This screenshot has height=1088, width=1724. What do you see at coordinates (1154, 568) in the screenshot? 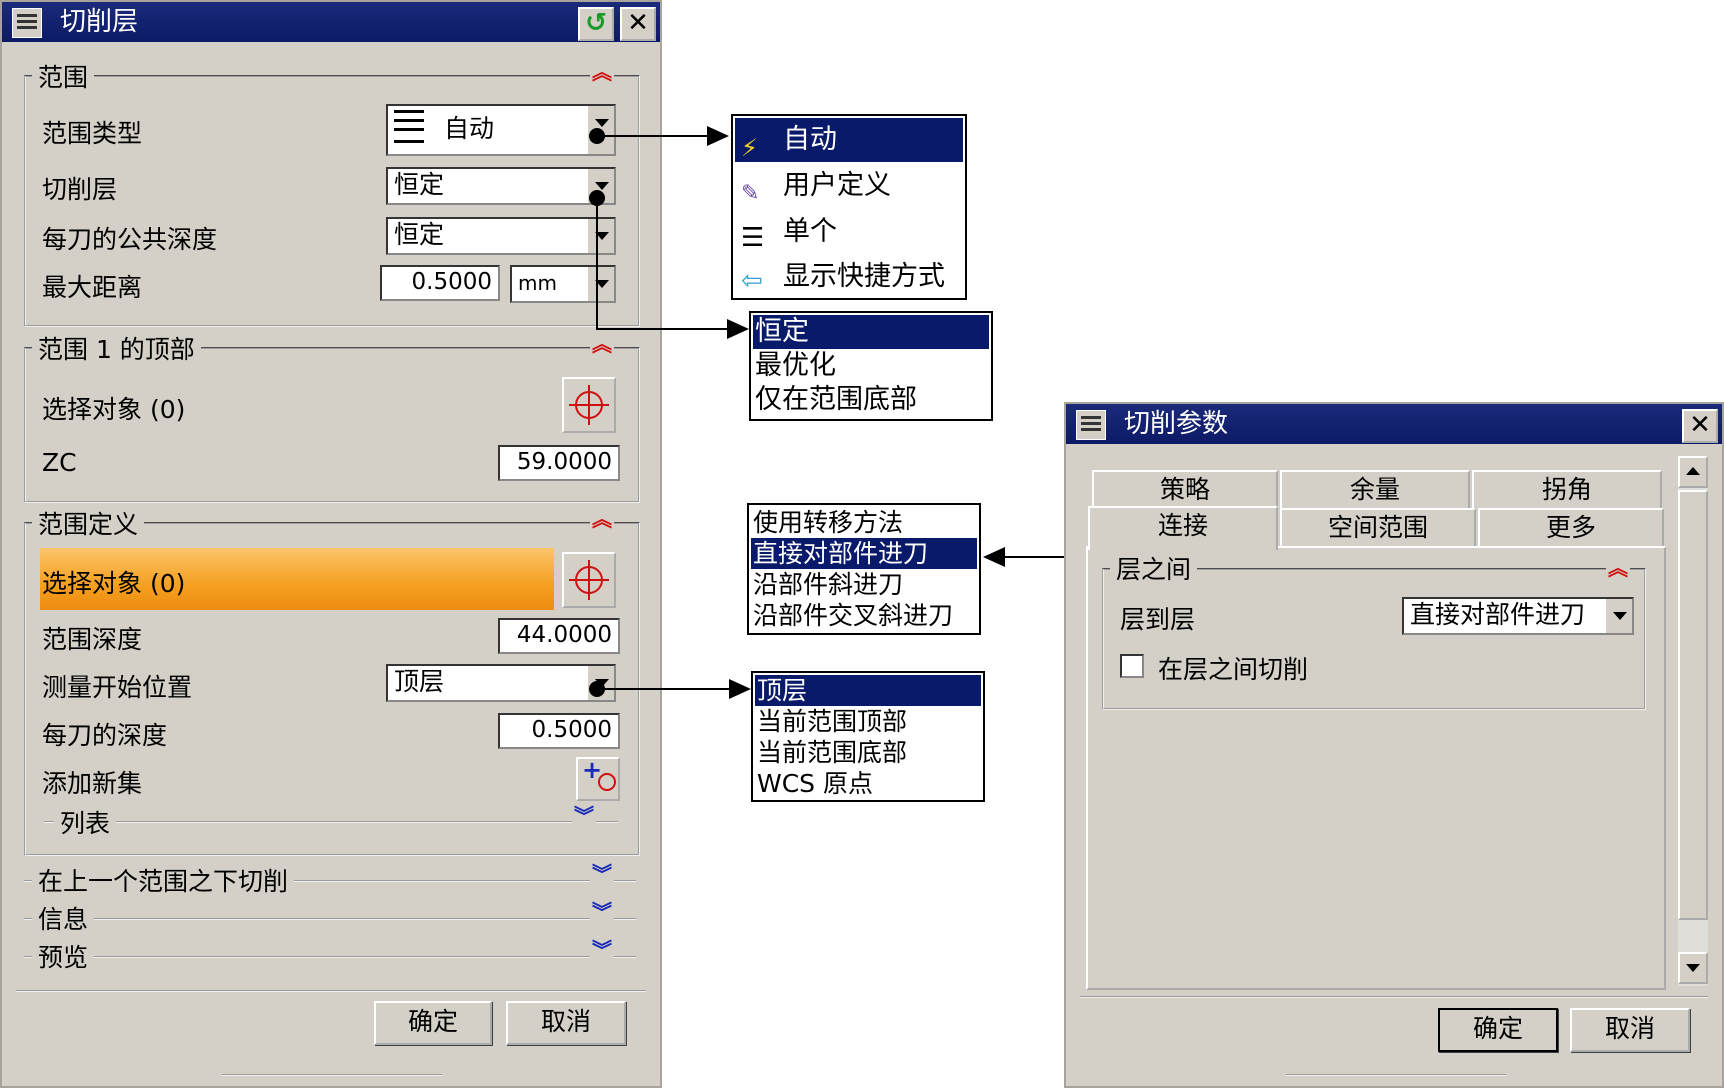
I see `between-levels-title: 层之间` at bounding box center [1154, 568].